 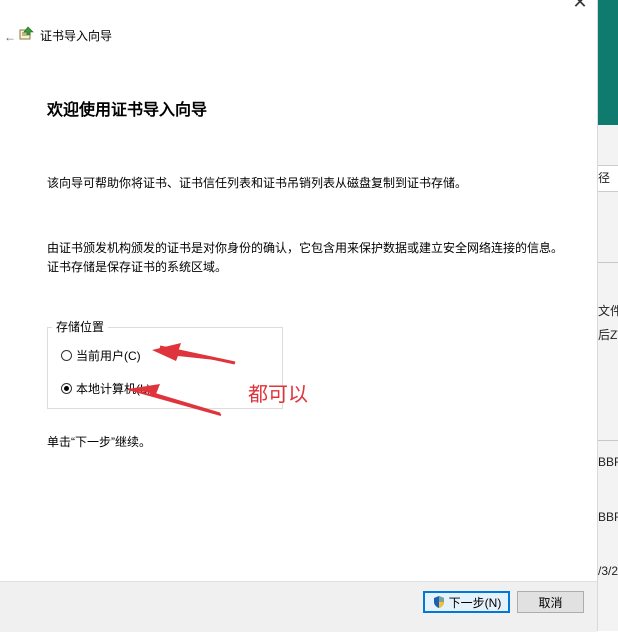 I want to click on description-text: 该向导可帮助你将证书、证书信任列表和证书吊销列表从磁盘复制到证书存储。, so click(x=257, y=183).